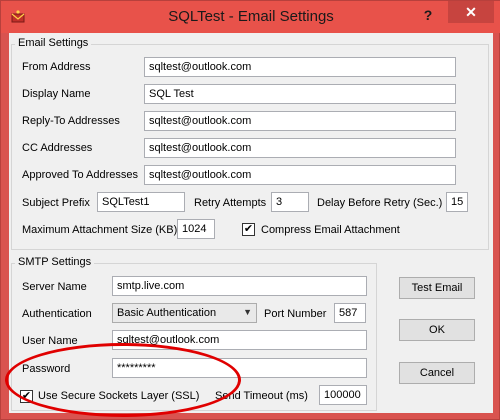 The image size is (500, 420). I want to click on max-attachment-size-label: Maximum Attachment Size (KB), so click(100, 230).